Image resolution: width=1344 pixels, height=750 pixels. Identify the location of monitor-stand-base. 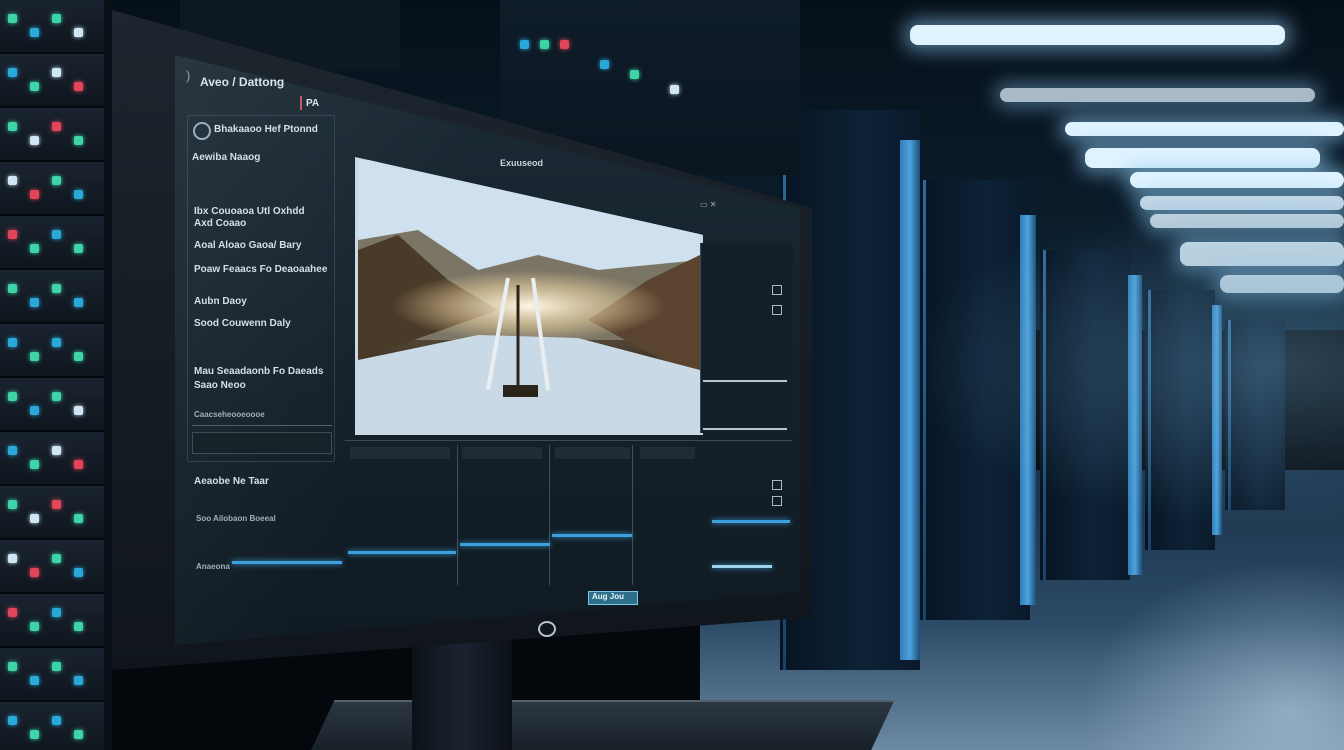
(600, 725).